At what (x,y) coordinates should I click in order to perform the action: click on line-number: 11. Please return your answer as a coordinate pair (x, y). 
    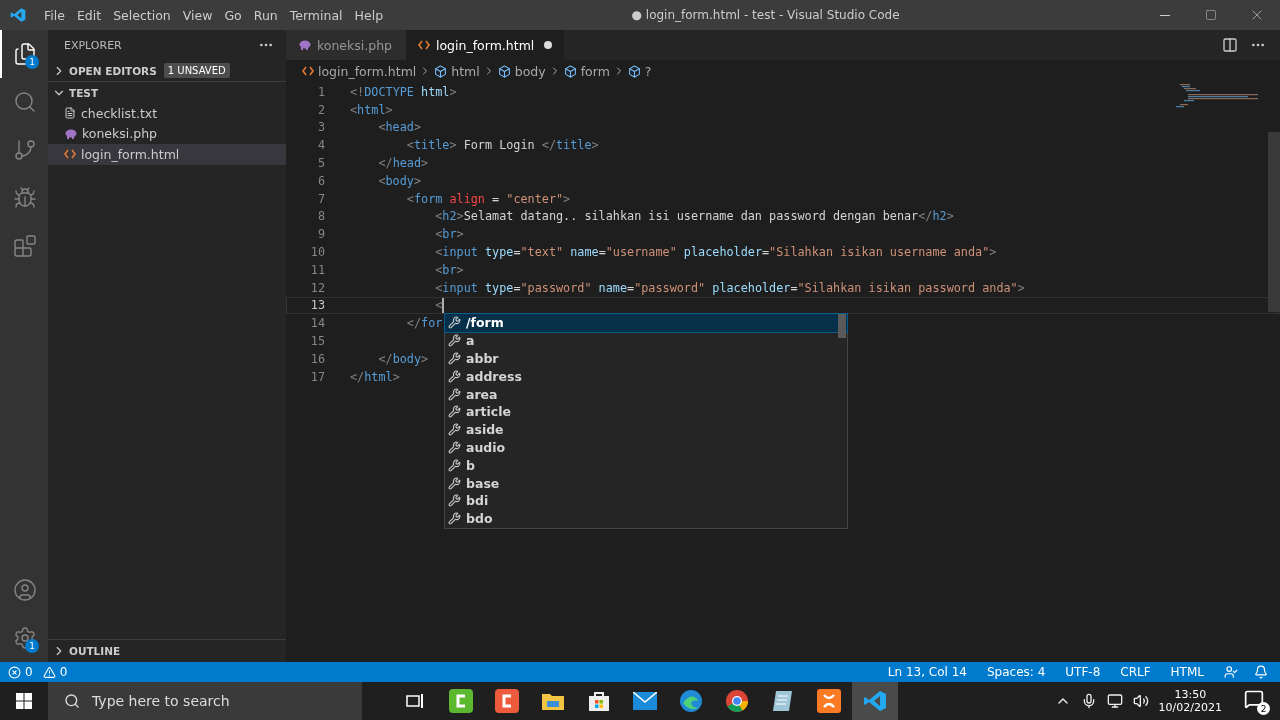
    Looking at the image, I should click on (317, 269).